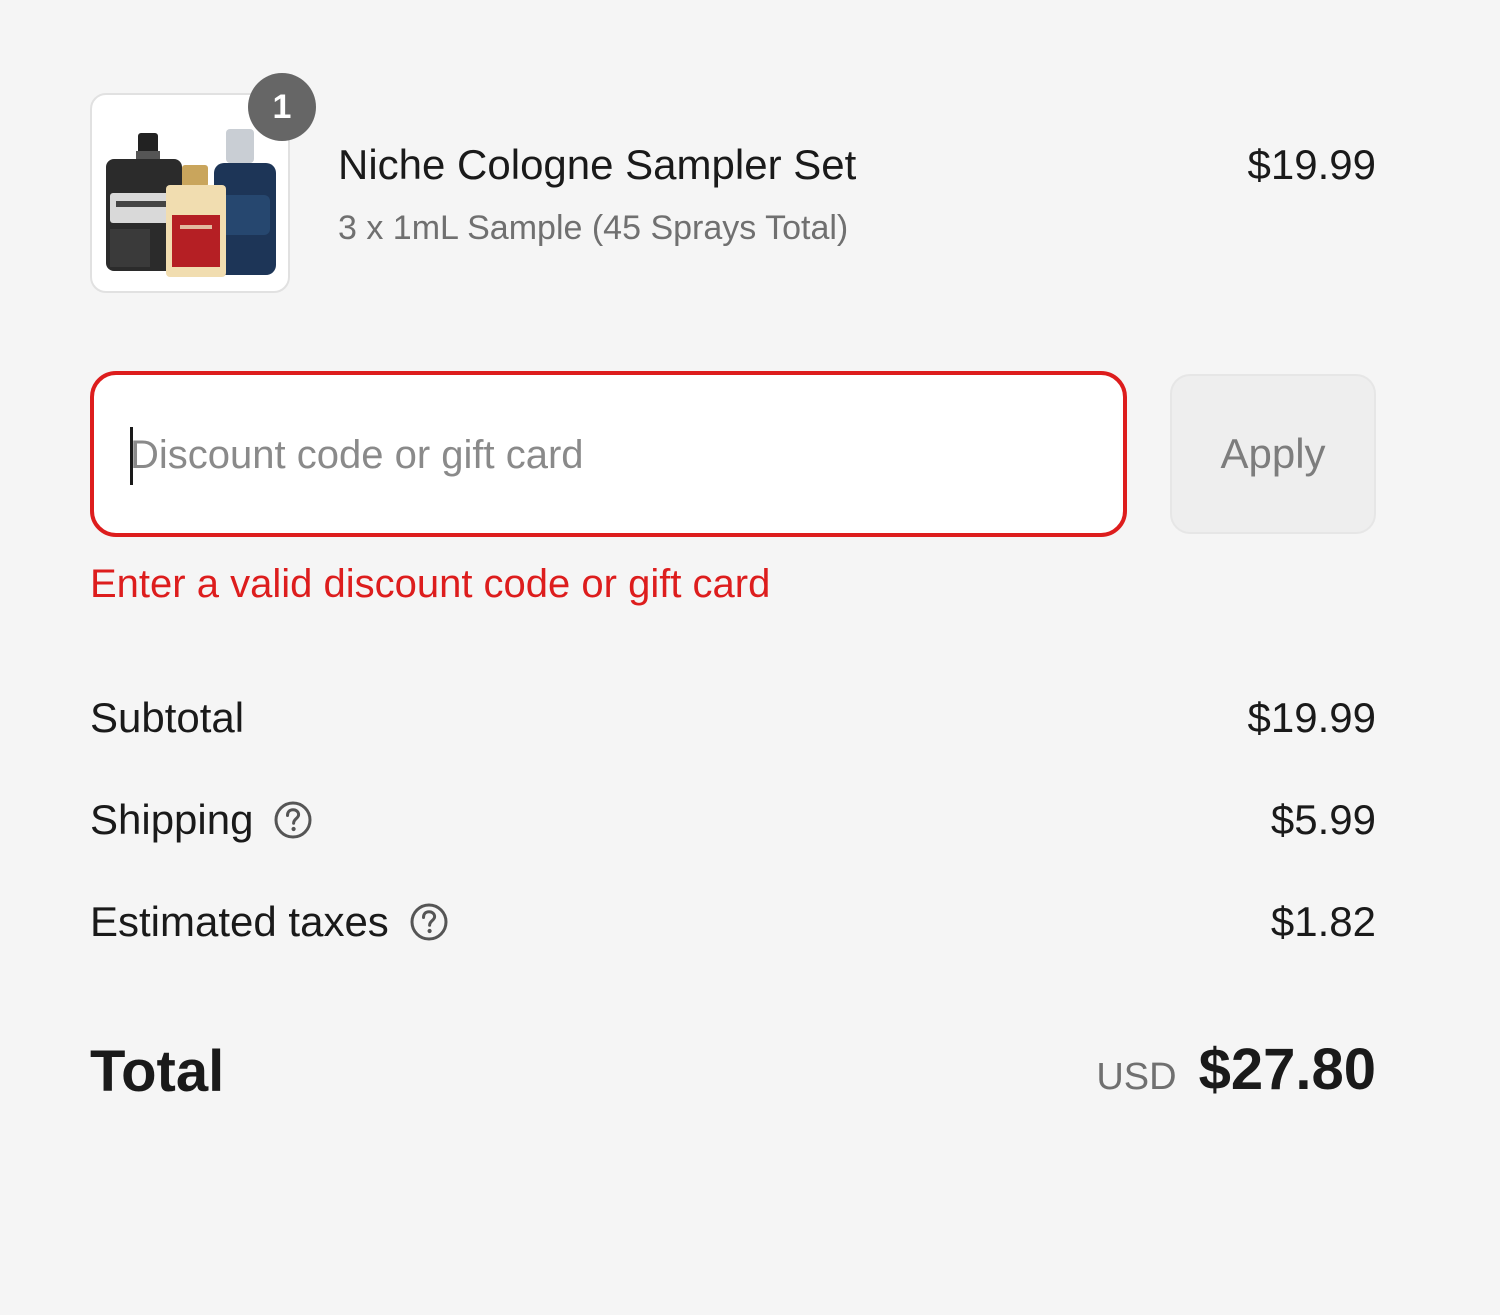 The height and width of the screenshot is (1315, 1500). Describe the element at coordinates (131, 456) in the screenshot. I see `text-cursor` at that location.